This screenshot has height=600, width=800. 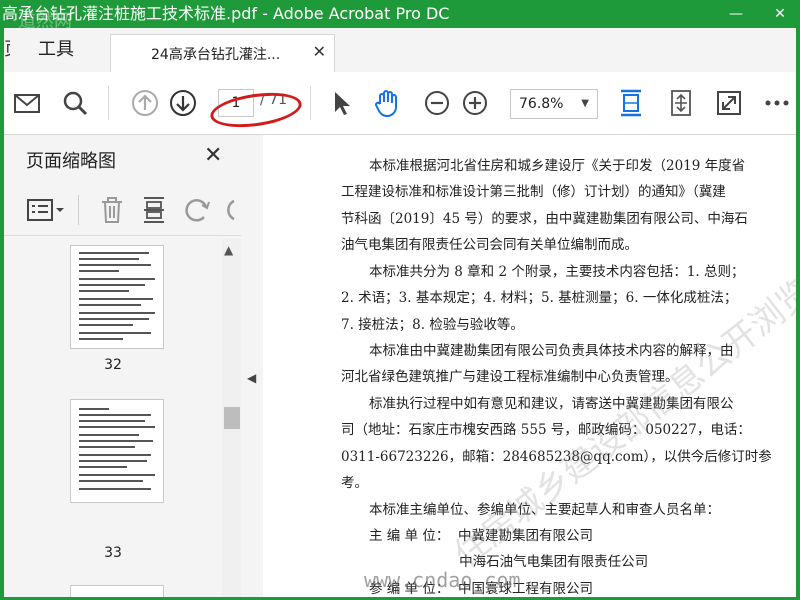 What do you see at coordinates (112, 210) in the screenshot?
I see `trash-icon` at bounding box center [112, 210].